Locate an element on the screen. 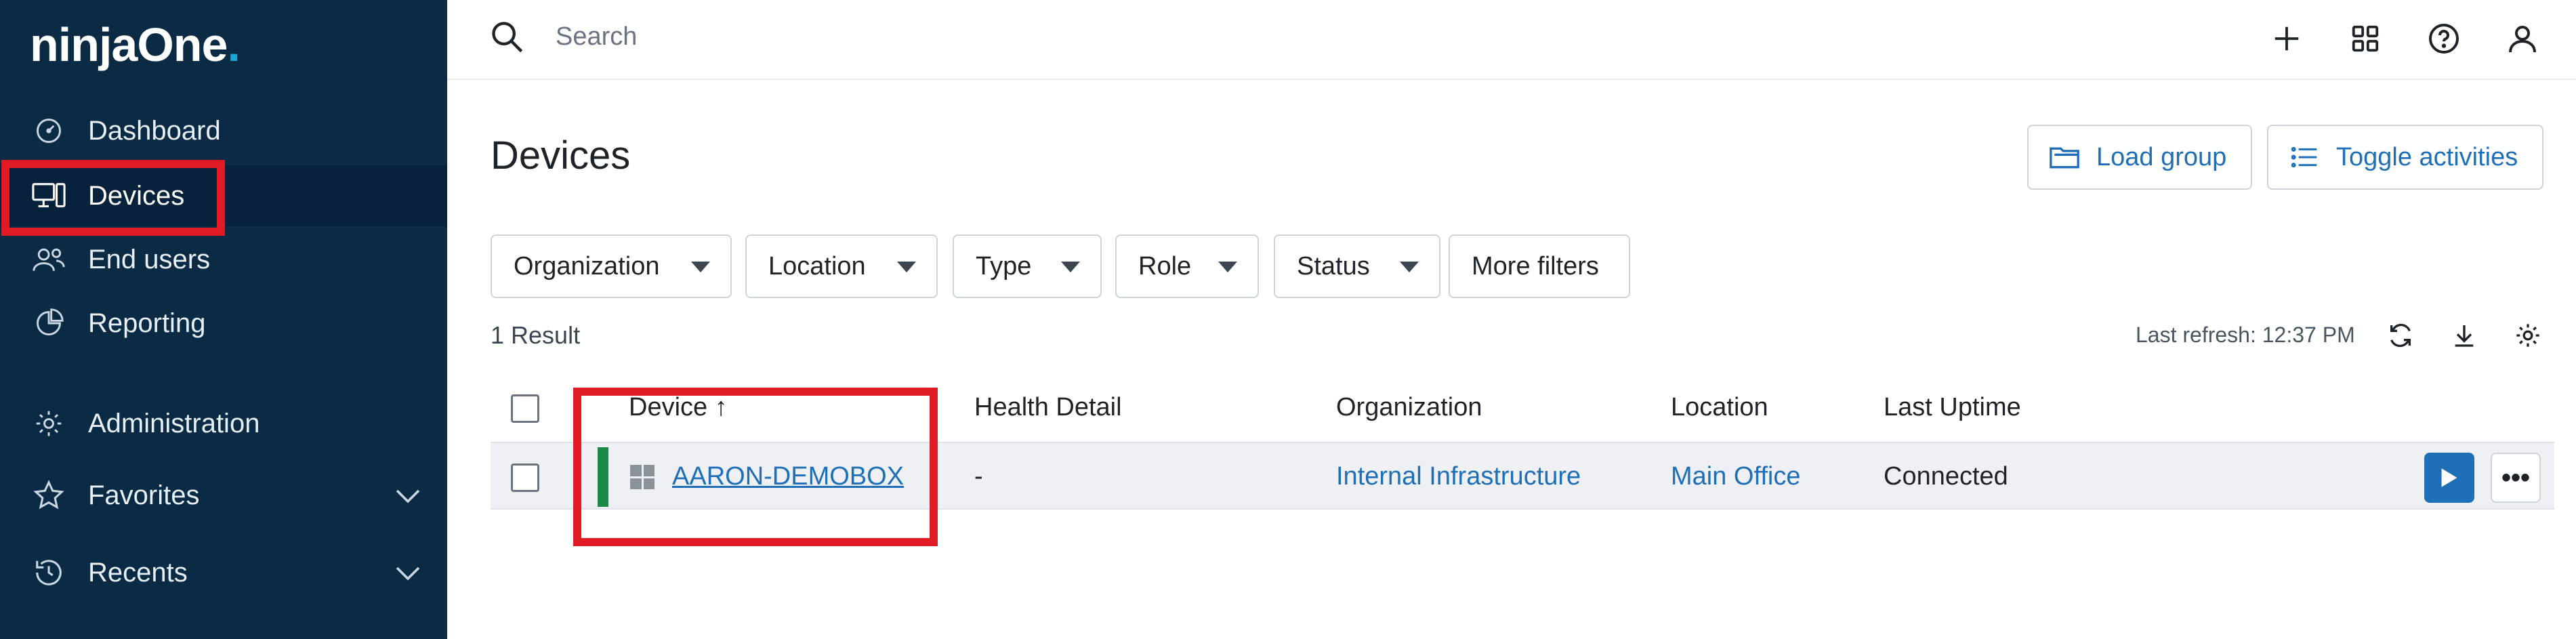 This screenshot has width=2576, height=639. select-all-checkbox is located at coordinates (525, 408).